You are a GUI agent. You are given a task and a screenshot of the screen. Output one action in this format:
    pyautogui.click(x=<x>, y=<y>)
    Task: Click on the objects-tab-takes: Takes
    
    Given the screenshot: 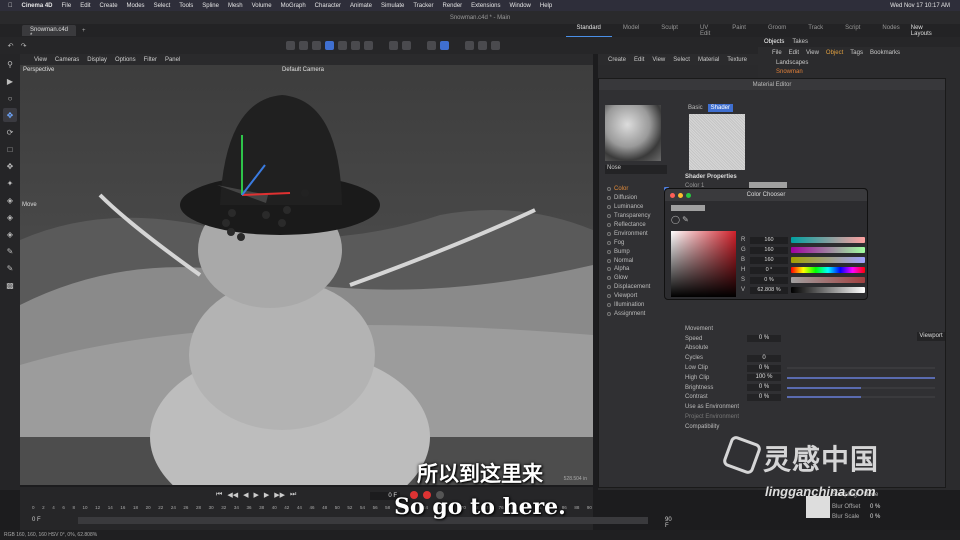 What is the action you would take?
    pyautogui.click(x=800, y=42)
    